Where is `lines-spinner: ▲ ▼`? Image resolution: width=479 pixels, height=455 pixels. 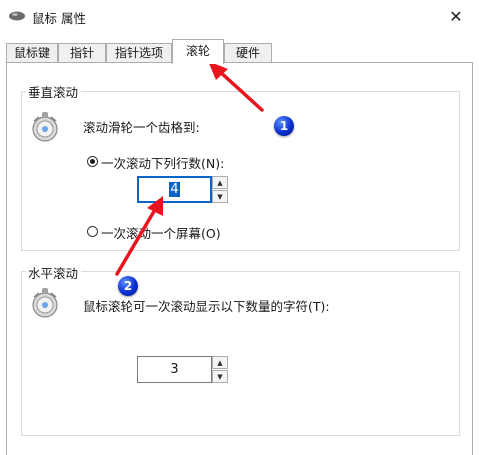 lines-spinner: ▲ ▼ is located at coordinates (220, 189).